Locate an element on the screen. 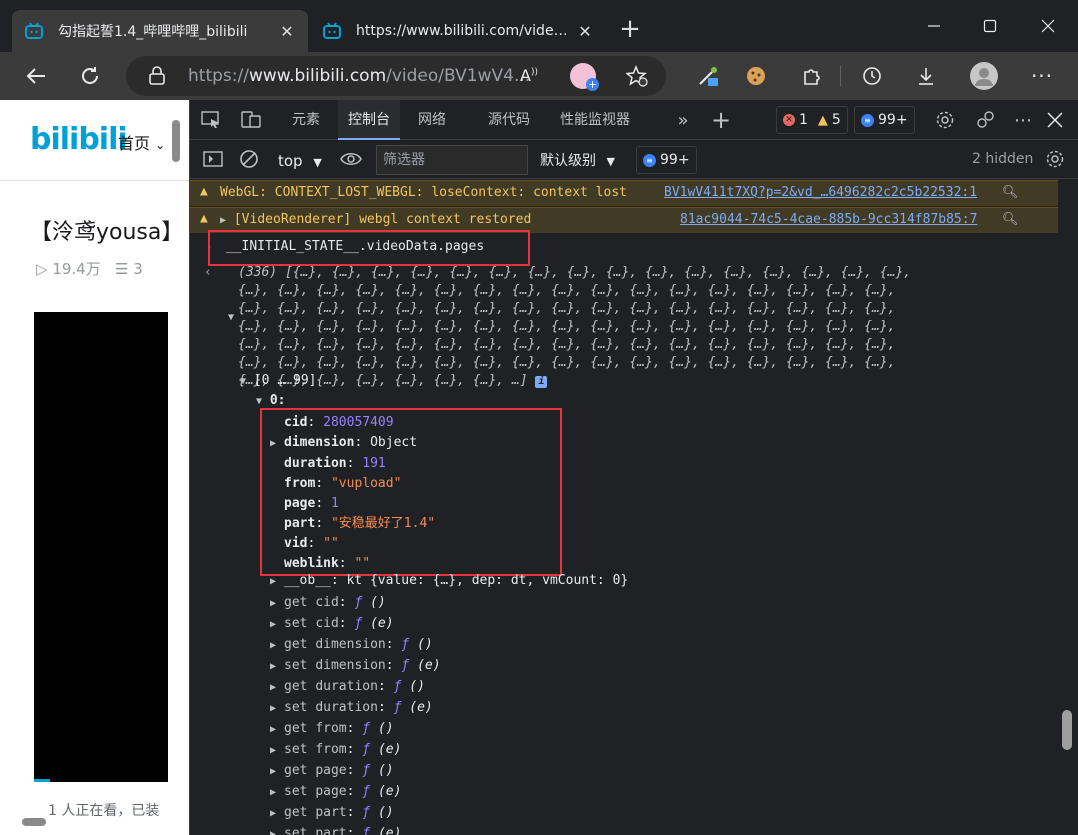  set-accessor-part: ▶ set part: ƒ (e) is located at coordinates (355, 829).